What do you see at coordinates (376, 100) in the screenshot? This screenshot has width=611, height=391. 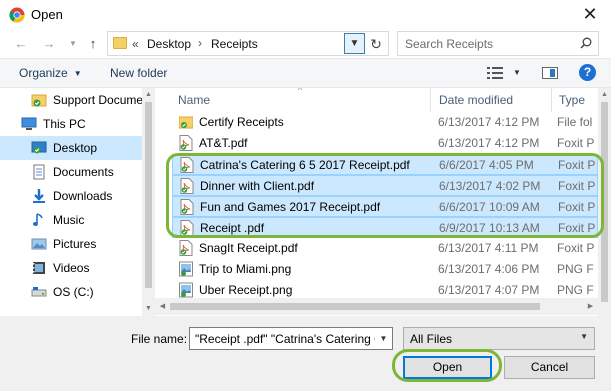 I see `column-header-row: ^ Name Date modified Type` at bounding box center [376, 100].